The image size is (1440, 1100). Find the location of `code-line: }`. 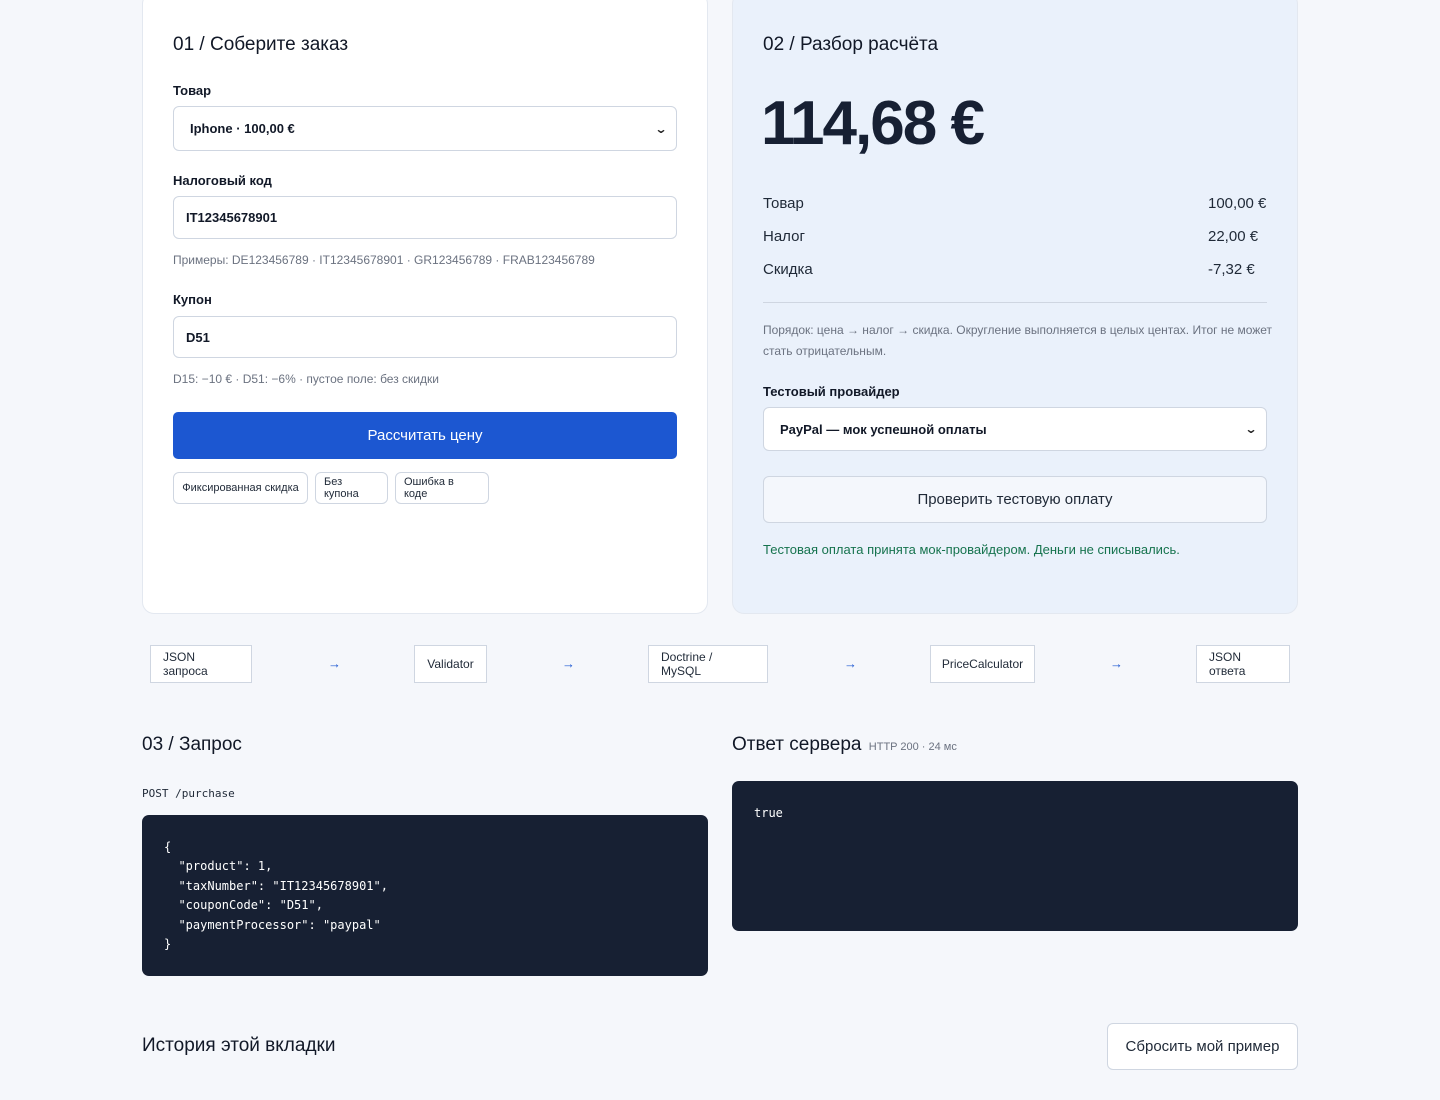

code-line: } is located at coordinates (168, 944).